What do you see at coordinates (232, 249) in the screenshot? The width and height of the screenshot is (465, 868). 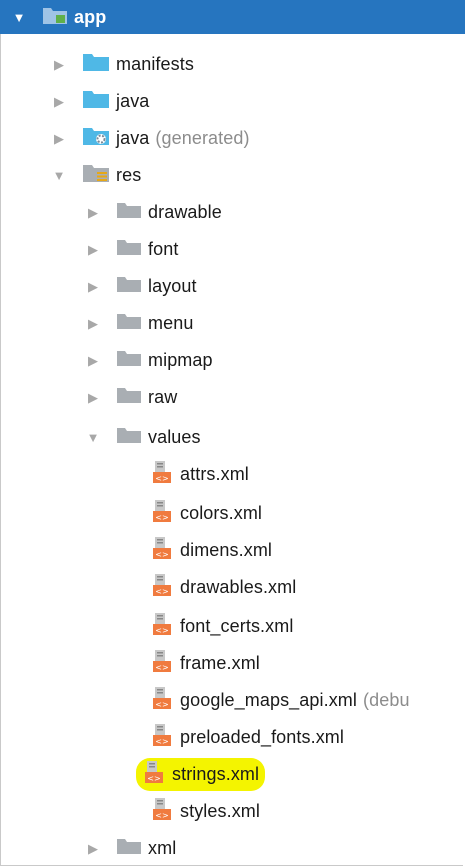 I see `tree-item-font: ▶ font` at bounding box center [232, 249].